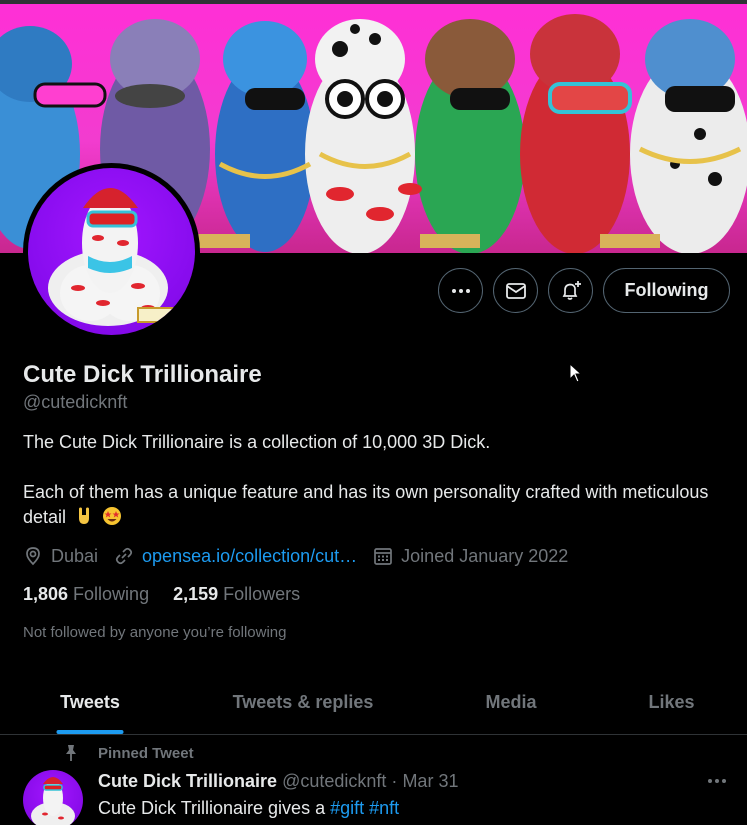 This screenshot has width=747, height=825. What do you see at coordinates (124, 556) in the screenshot?
I see `link-icon` at bounding box center [124, 556].